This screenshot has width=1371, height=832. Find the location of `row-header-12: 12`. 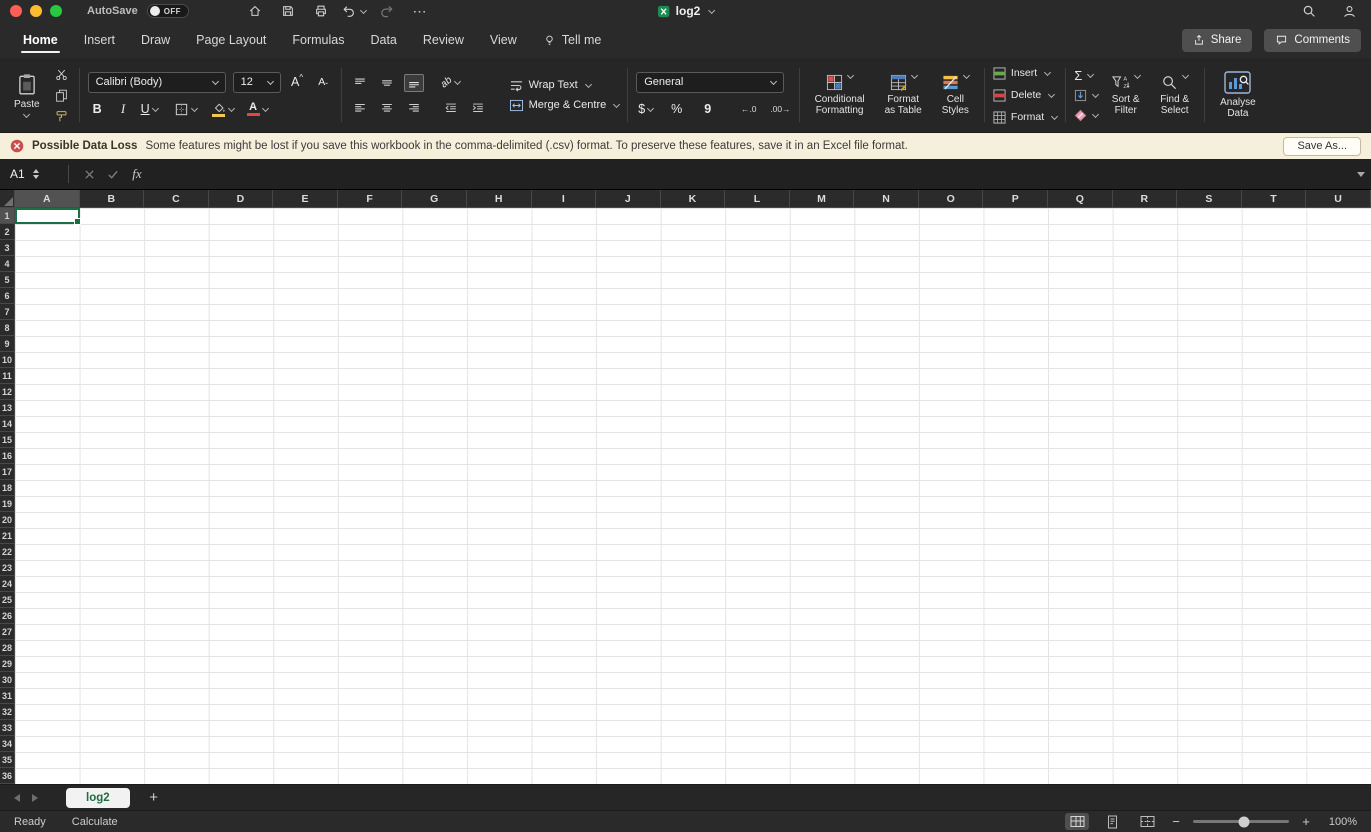

row-header-12: 12 is located at coordinates (7, 392).